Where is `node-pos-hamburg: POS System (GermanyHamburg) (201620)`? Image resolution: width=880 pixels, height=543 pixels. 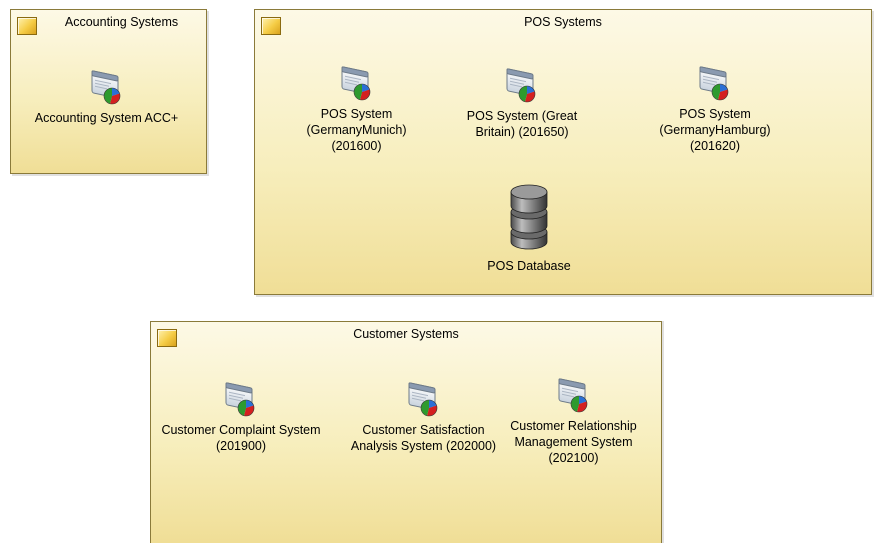 node-pos-hamburg: POS System (GermanyHamburg) (201620) is located at coordinates (715, 110).